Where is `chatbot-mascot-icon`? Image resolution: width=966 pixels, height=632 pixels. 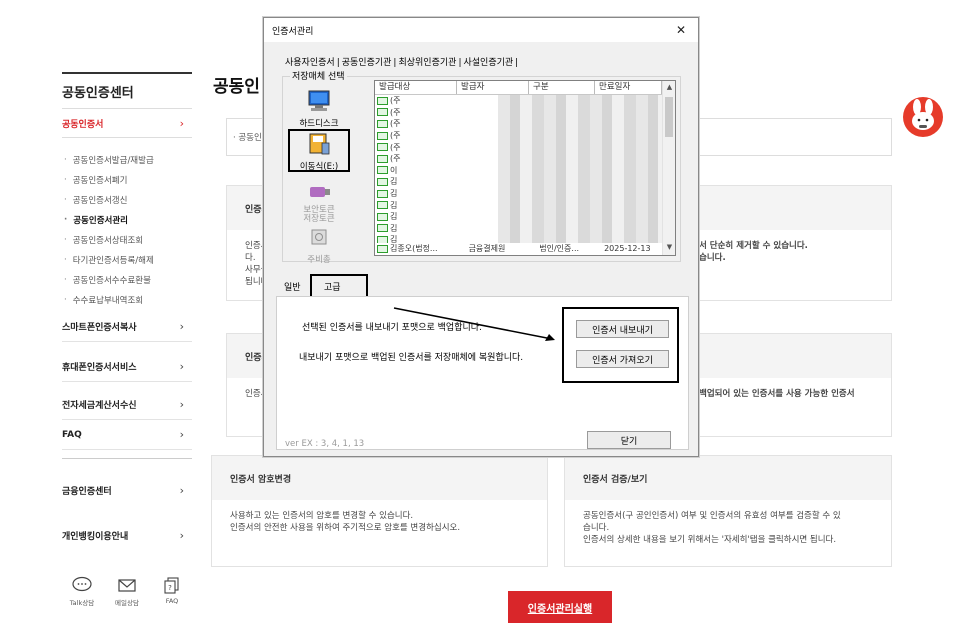
chatbot-mascot-icon is located at coordinates (923, 117).